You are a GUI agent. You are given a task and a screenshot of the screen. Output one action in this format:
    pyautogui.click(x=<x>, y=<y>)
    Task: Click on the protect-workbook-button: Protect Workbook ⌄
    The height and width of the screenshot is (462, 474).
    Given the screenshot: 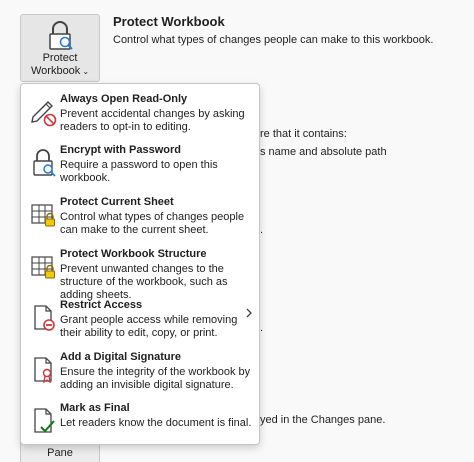 What is the action you would take?
    pyautogui.click(x=60, y=48)
    